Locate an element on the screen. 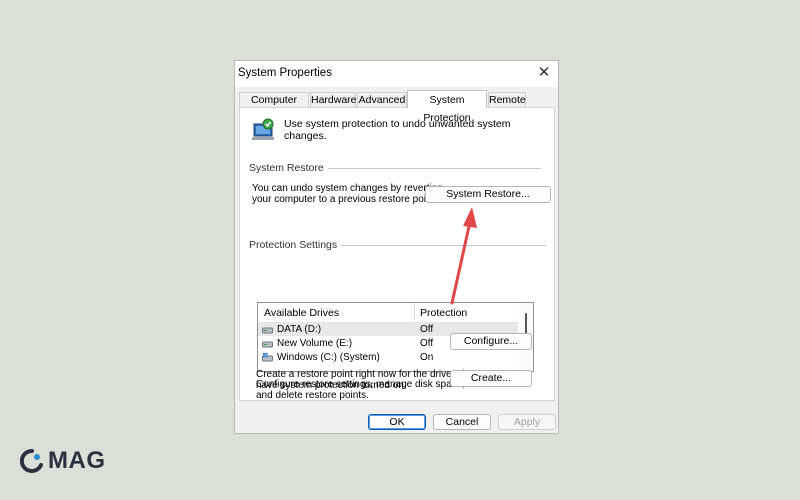 The image size is (800, 500). brand-logo-icon is located at coordinates (31, 461).